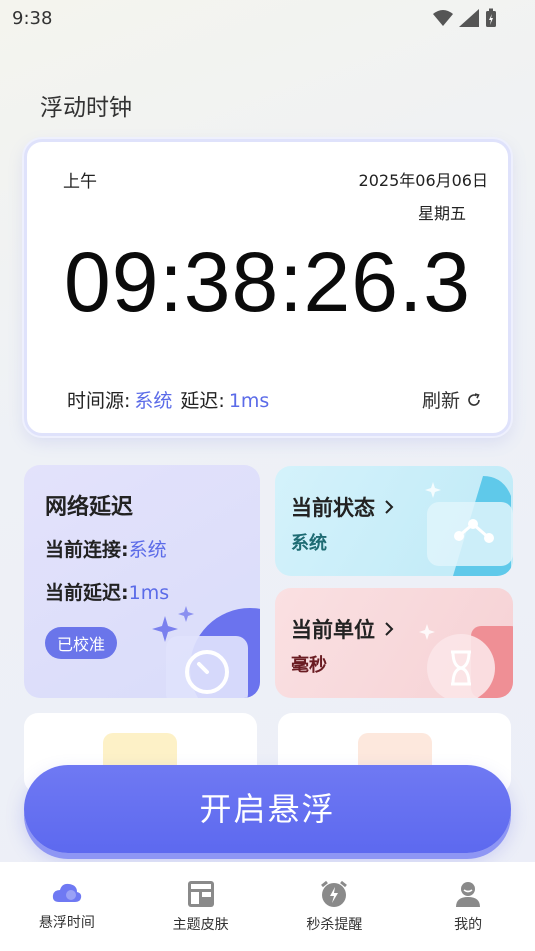  I want to click on source-value: 系统, so click(153, 401).